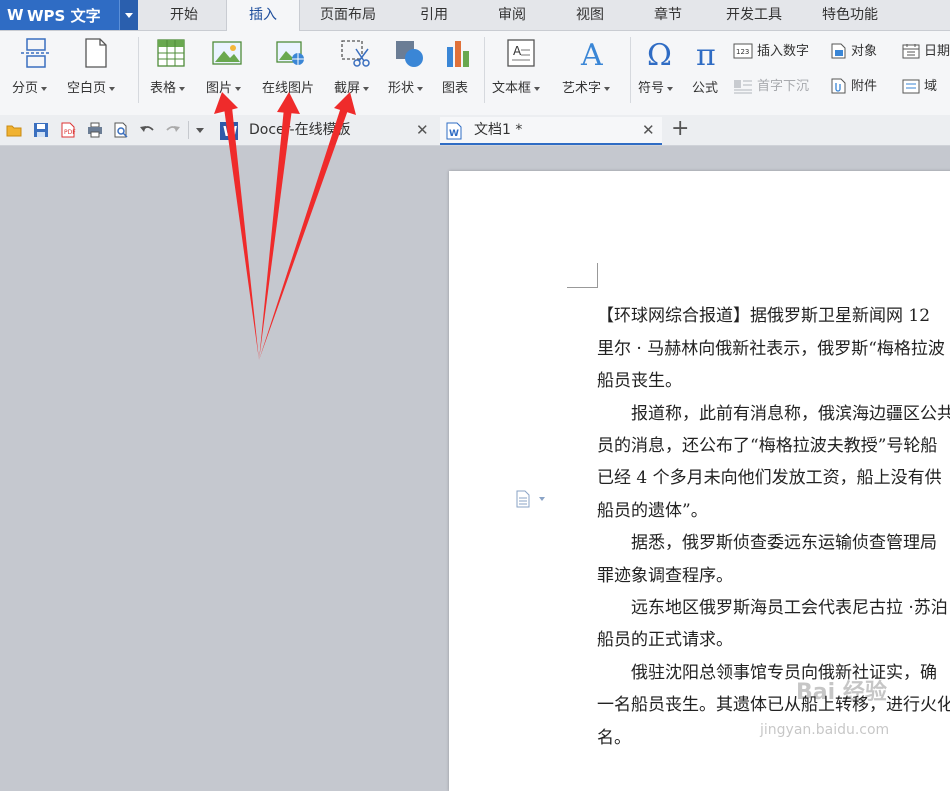 This screenshot has width=950, height=791. Describe the element at coordinates (838, 708) in the screenshot. I see `baidu-jingyan-watermark: Bai 经验 jingyan.baidu.com` at that location.